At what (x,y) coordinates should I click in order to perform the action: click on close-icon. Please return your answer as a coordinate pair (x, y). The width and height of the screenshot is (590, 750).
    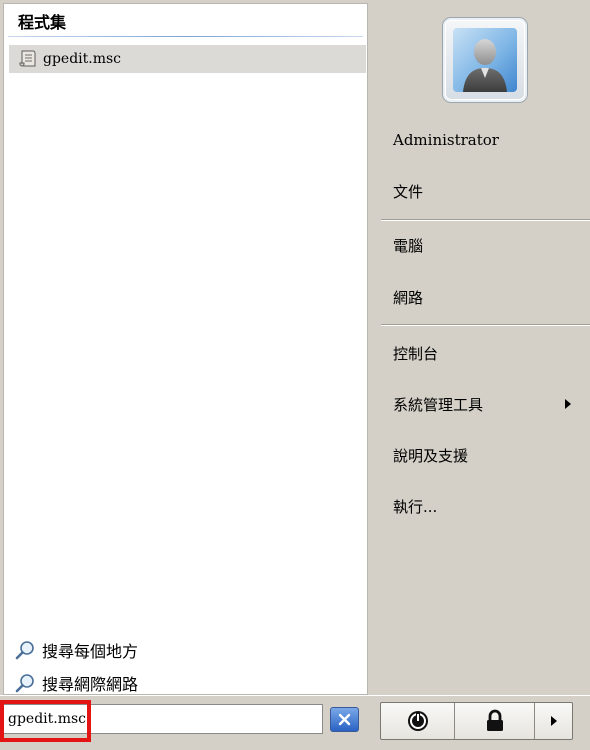
    Looking at the image, I should click on (344, 719).